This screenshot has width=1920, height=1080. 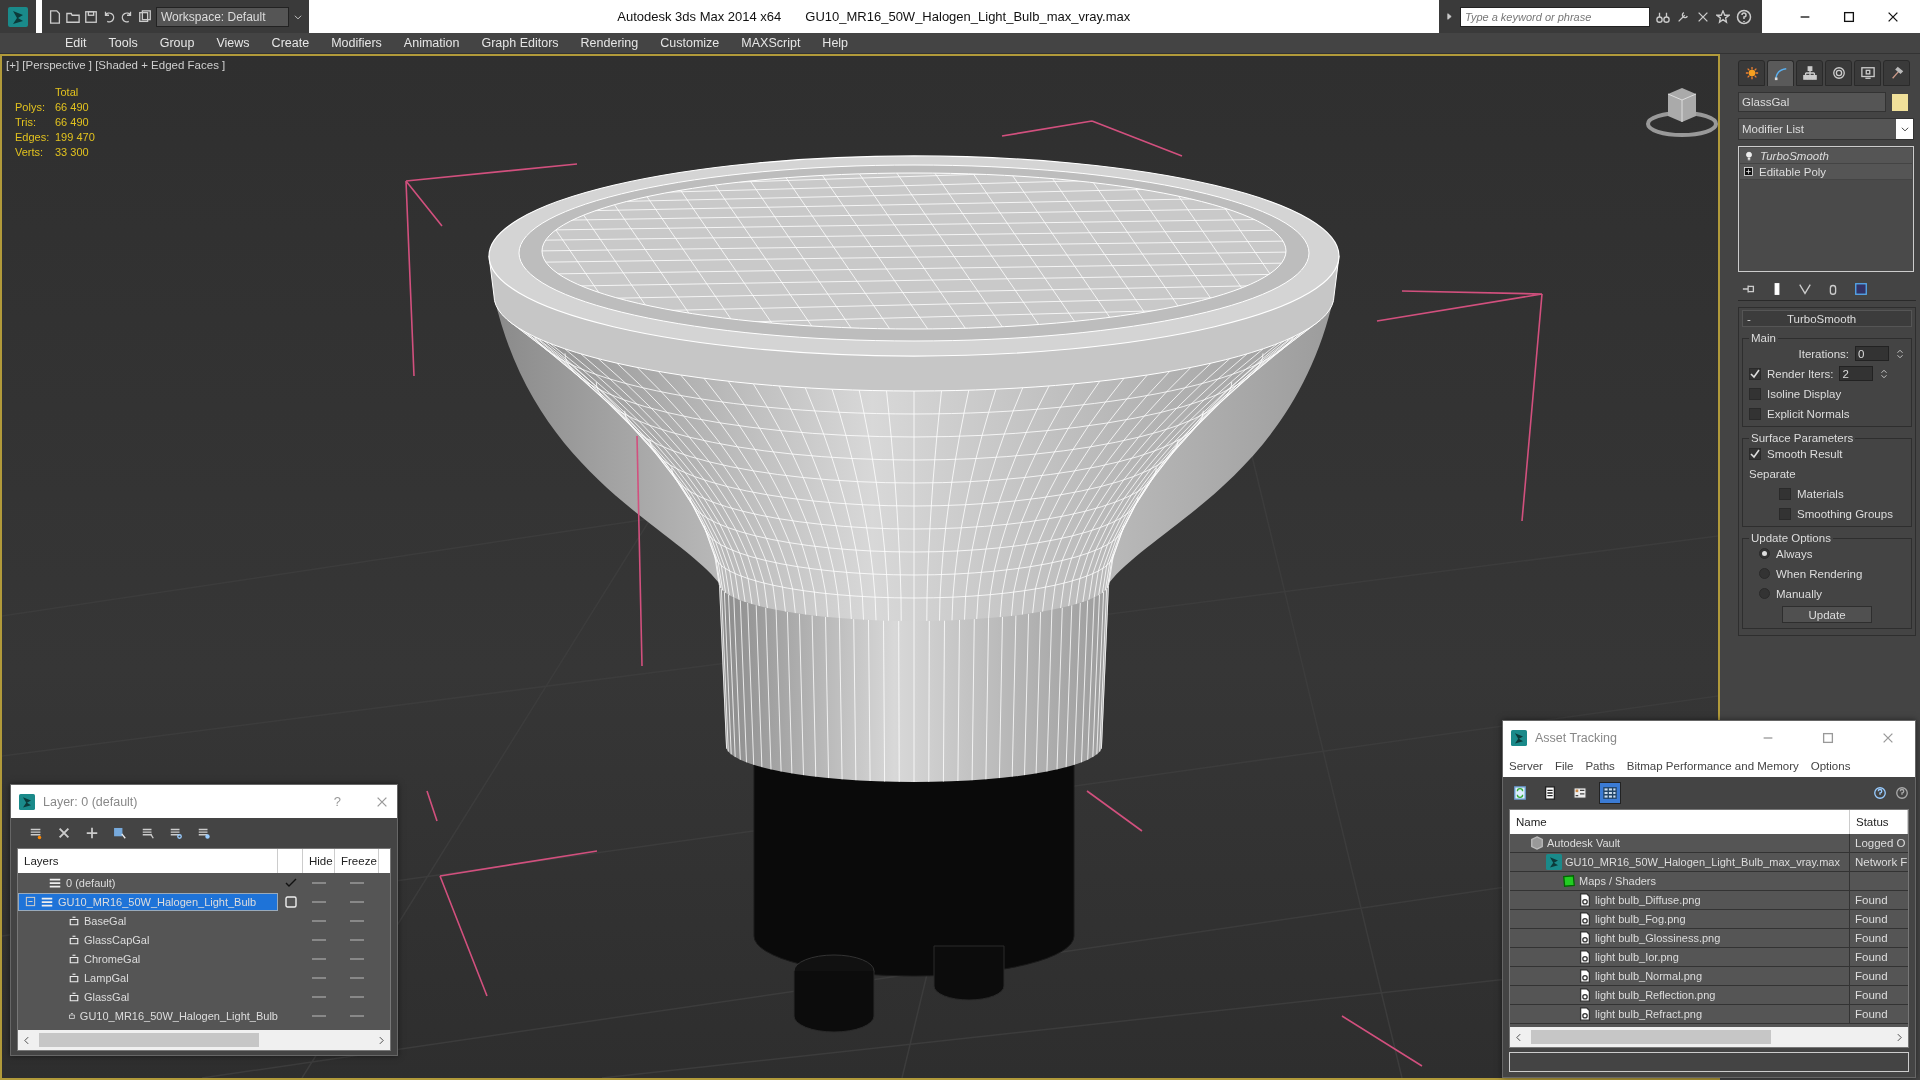 I want to click on monitor-icon, so click(x=1867, y=73).